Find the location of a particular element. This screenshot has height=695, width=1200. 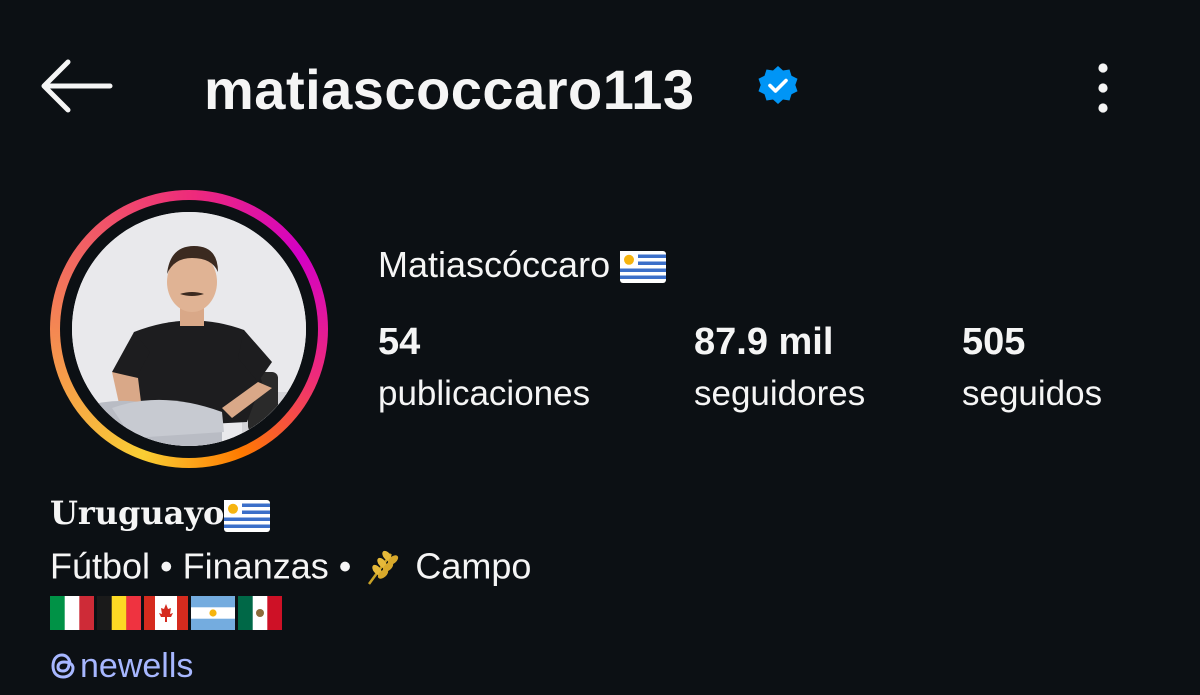

verified-badge-icon is located at coordinates (778, 85).